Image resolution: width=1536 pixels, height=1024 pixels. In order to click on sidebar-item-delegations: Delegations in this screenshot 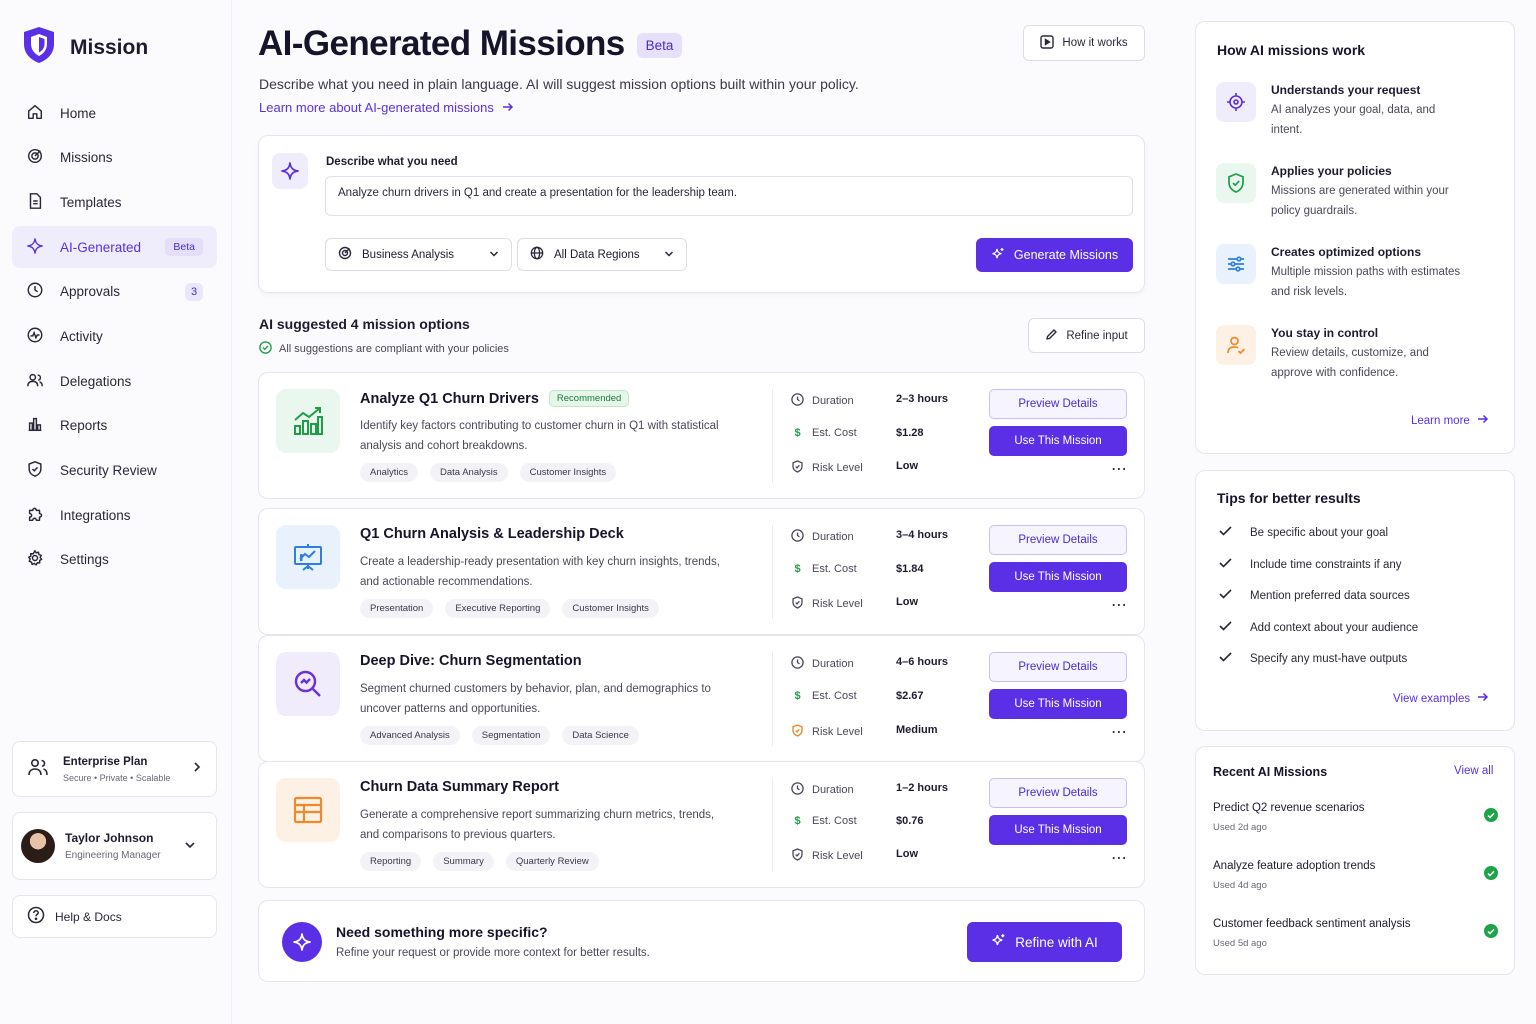, I will do `click(114, 381)`.